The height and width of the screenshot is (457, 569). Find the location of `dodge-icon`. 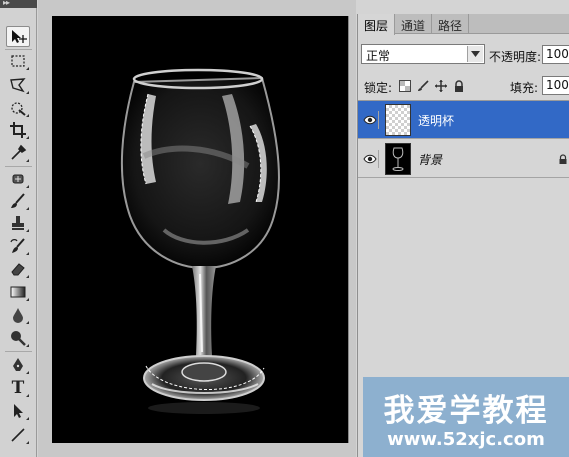

dodge-icon is located at coordinates (18, 338).